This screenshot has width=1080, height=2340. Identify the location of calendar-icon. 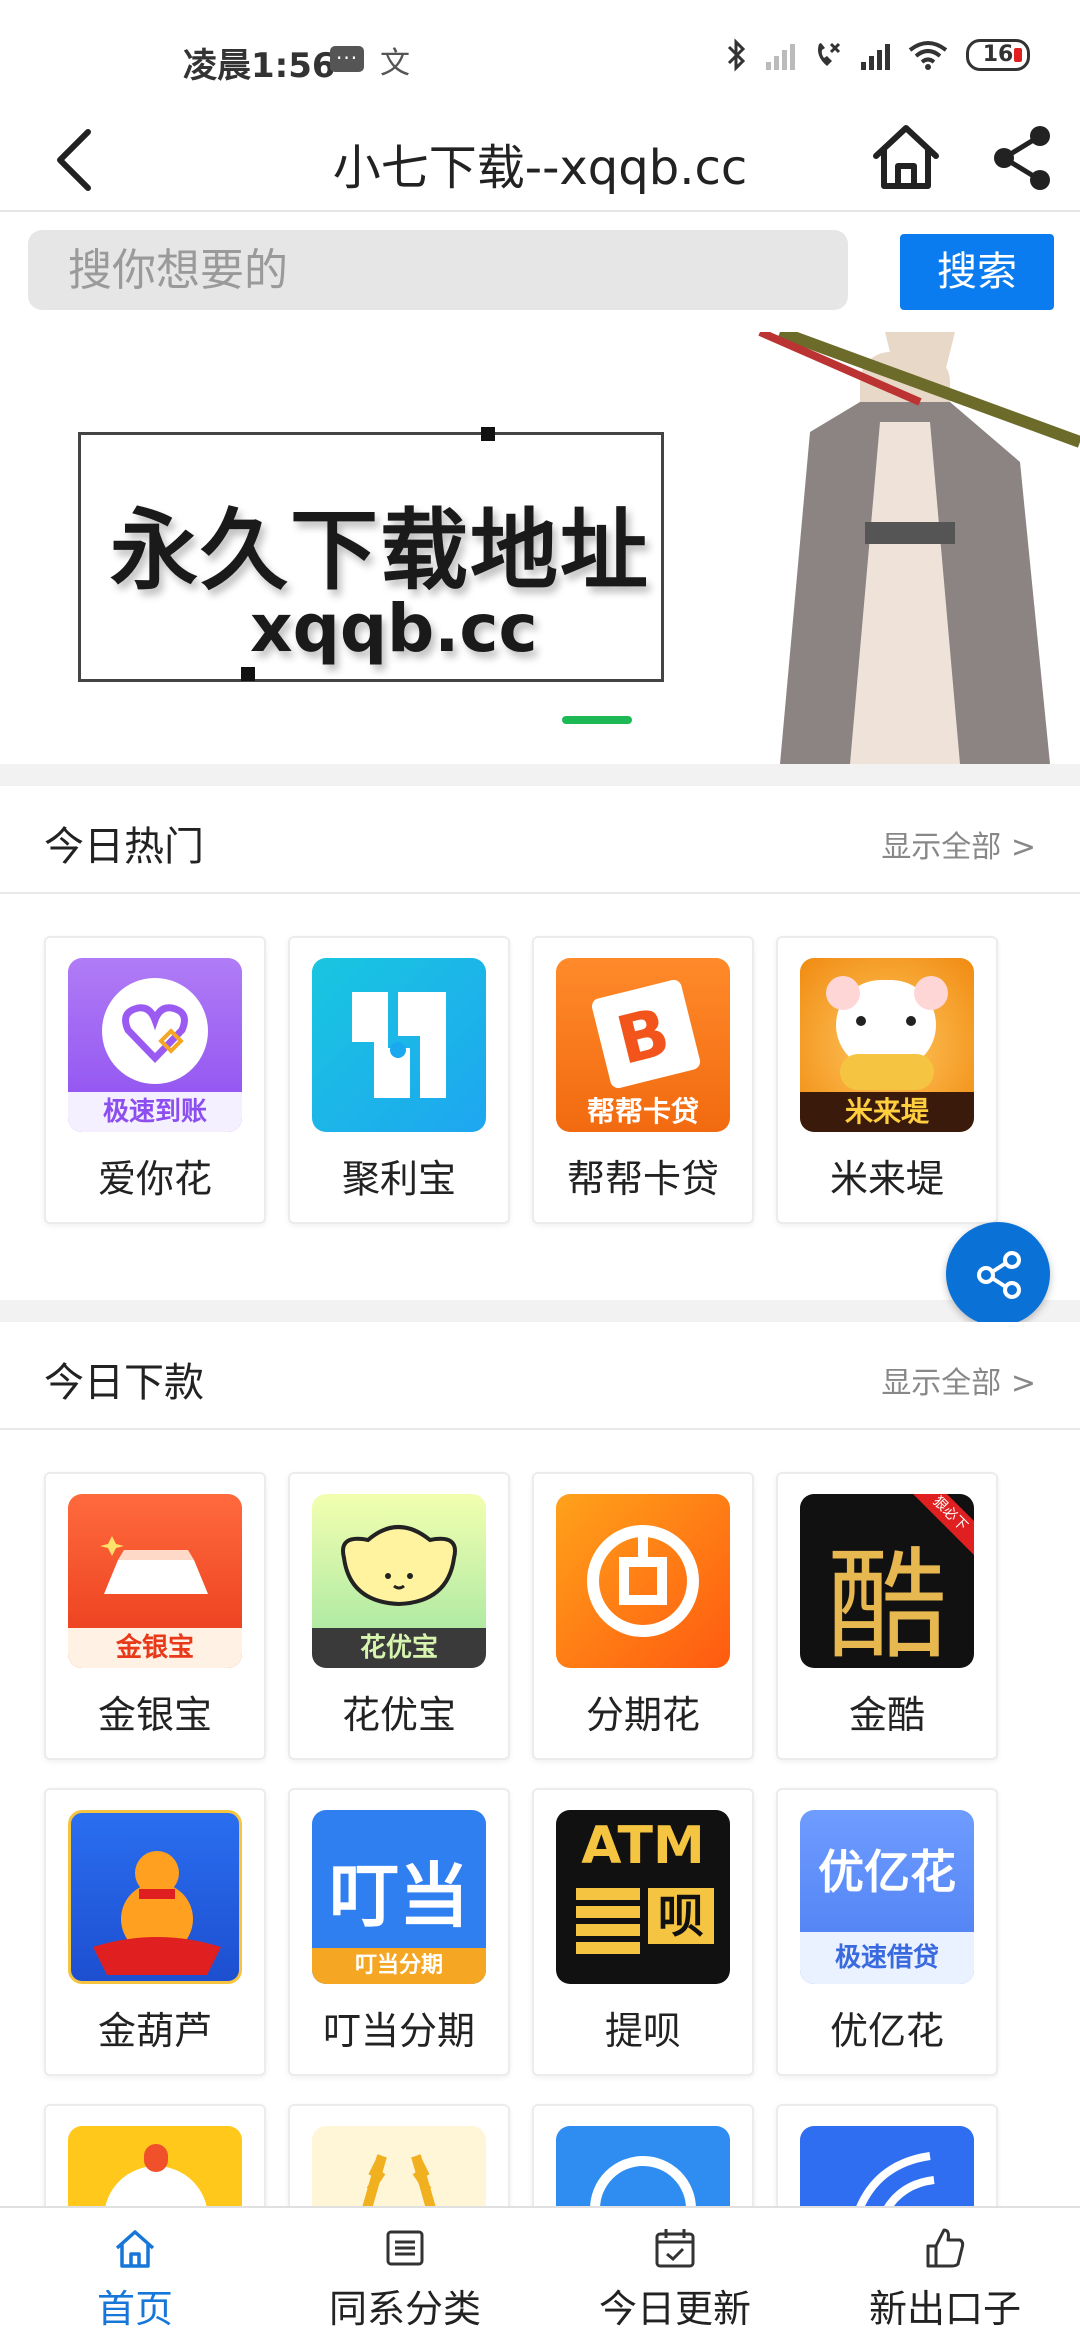
(675, 2248).